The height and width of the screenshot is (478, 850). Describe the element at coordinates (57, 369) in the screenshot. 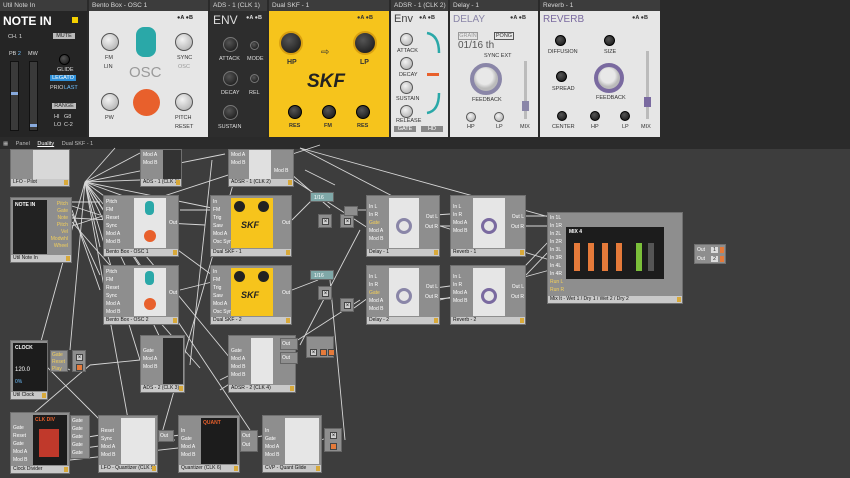

I see `port-out: Play` at that location.